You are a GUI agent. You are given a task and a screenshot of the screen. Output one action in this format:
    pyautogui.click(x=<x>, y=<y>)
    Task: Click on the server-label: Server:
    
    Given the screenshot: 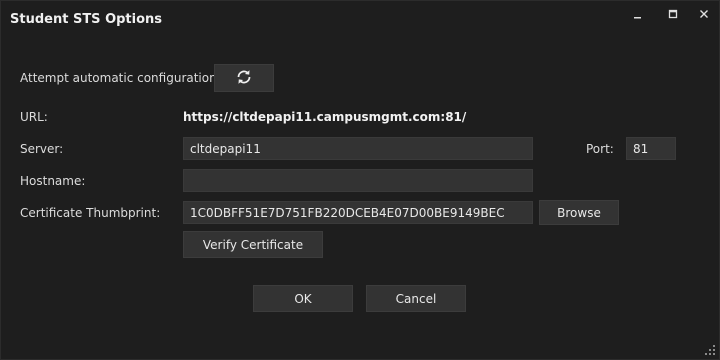 What is the action you would take?
    pyautogui.click(x=42, y=149)
    